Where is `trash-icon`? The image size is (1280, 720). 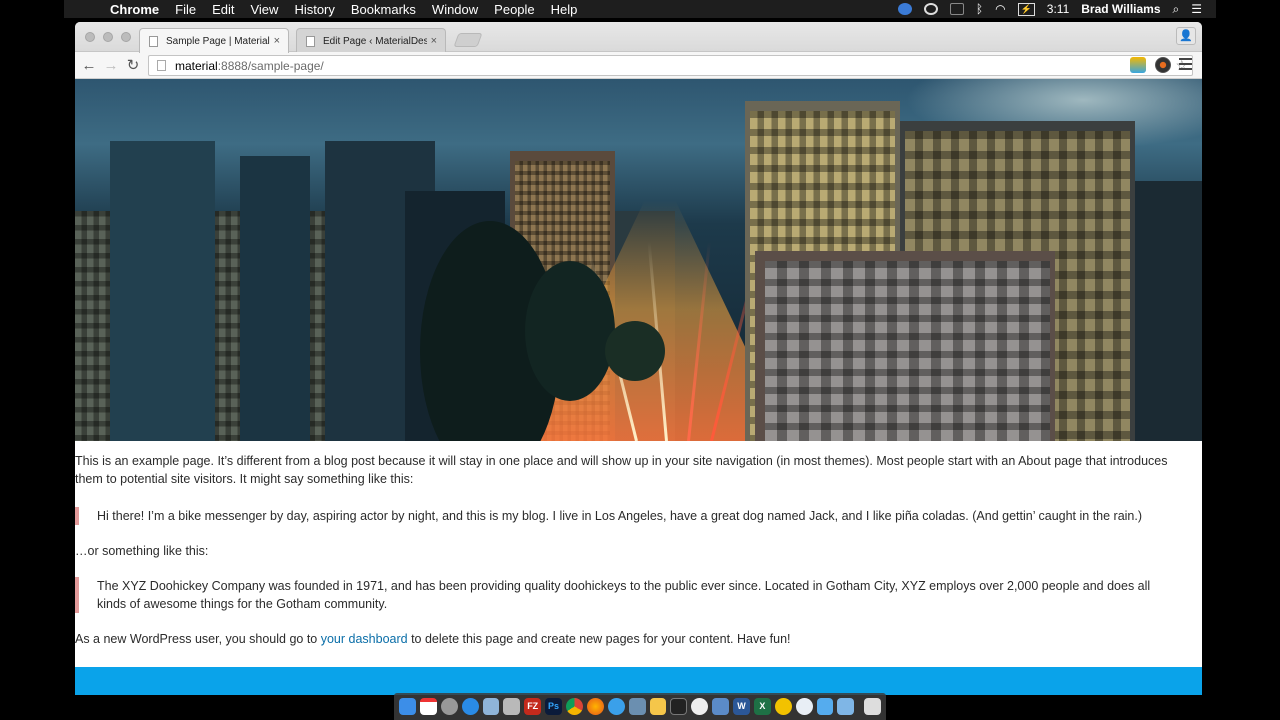 trash-icon is located at coordinates (873, 706).